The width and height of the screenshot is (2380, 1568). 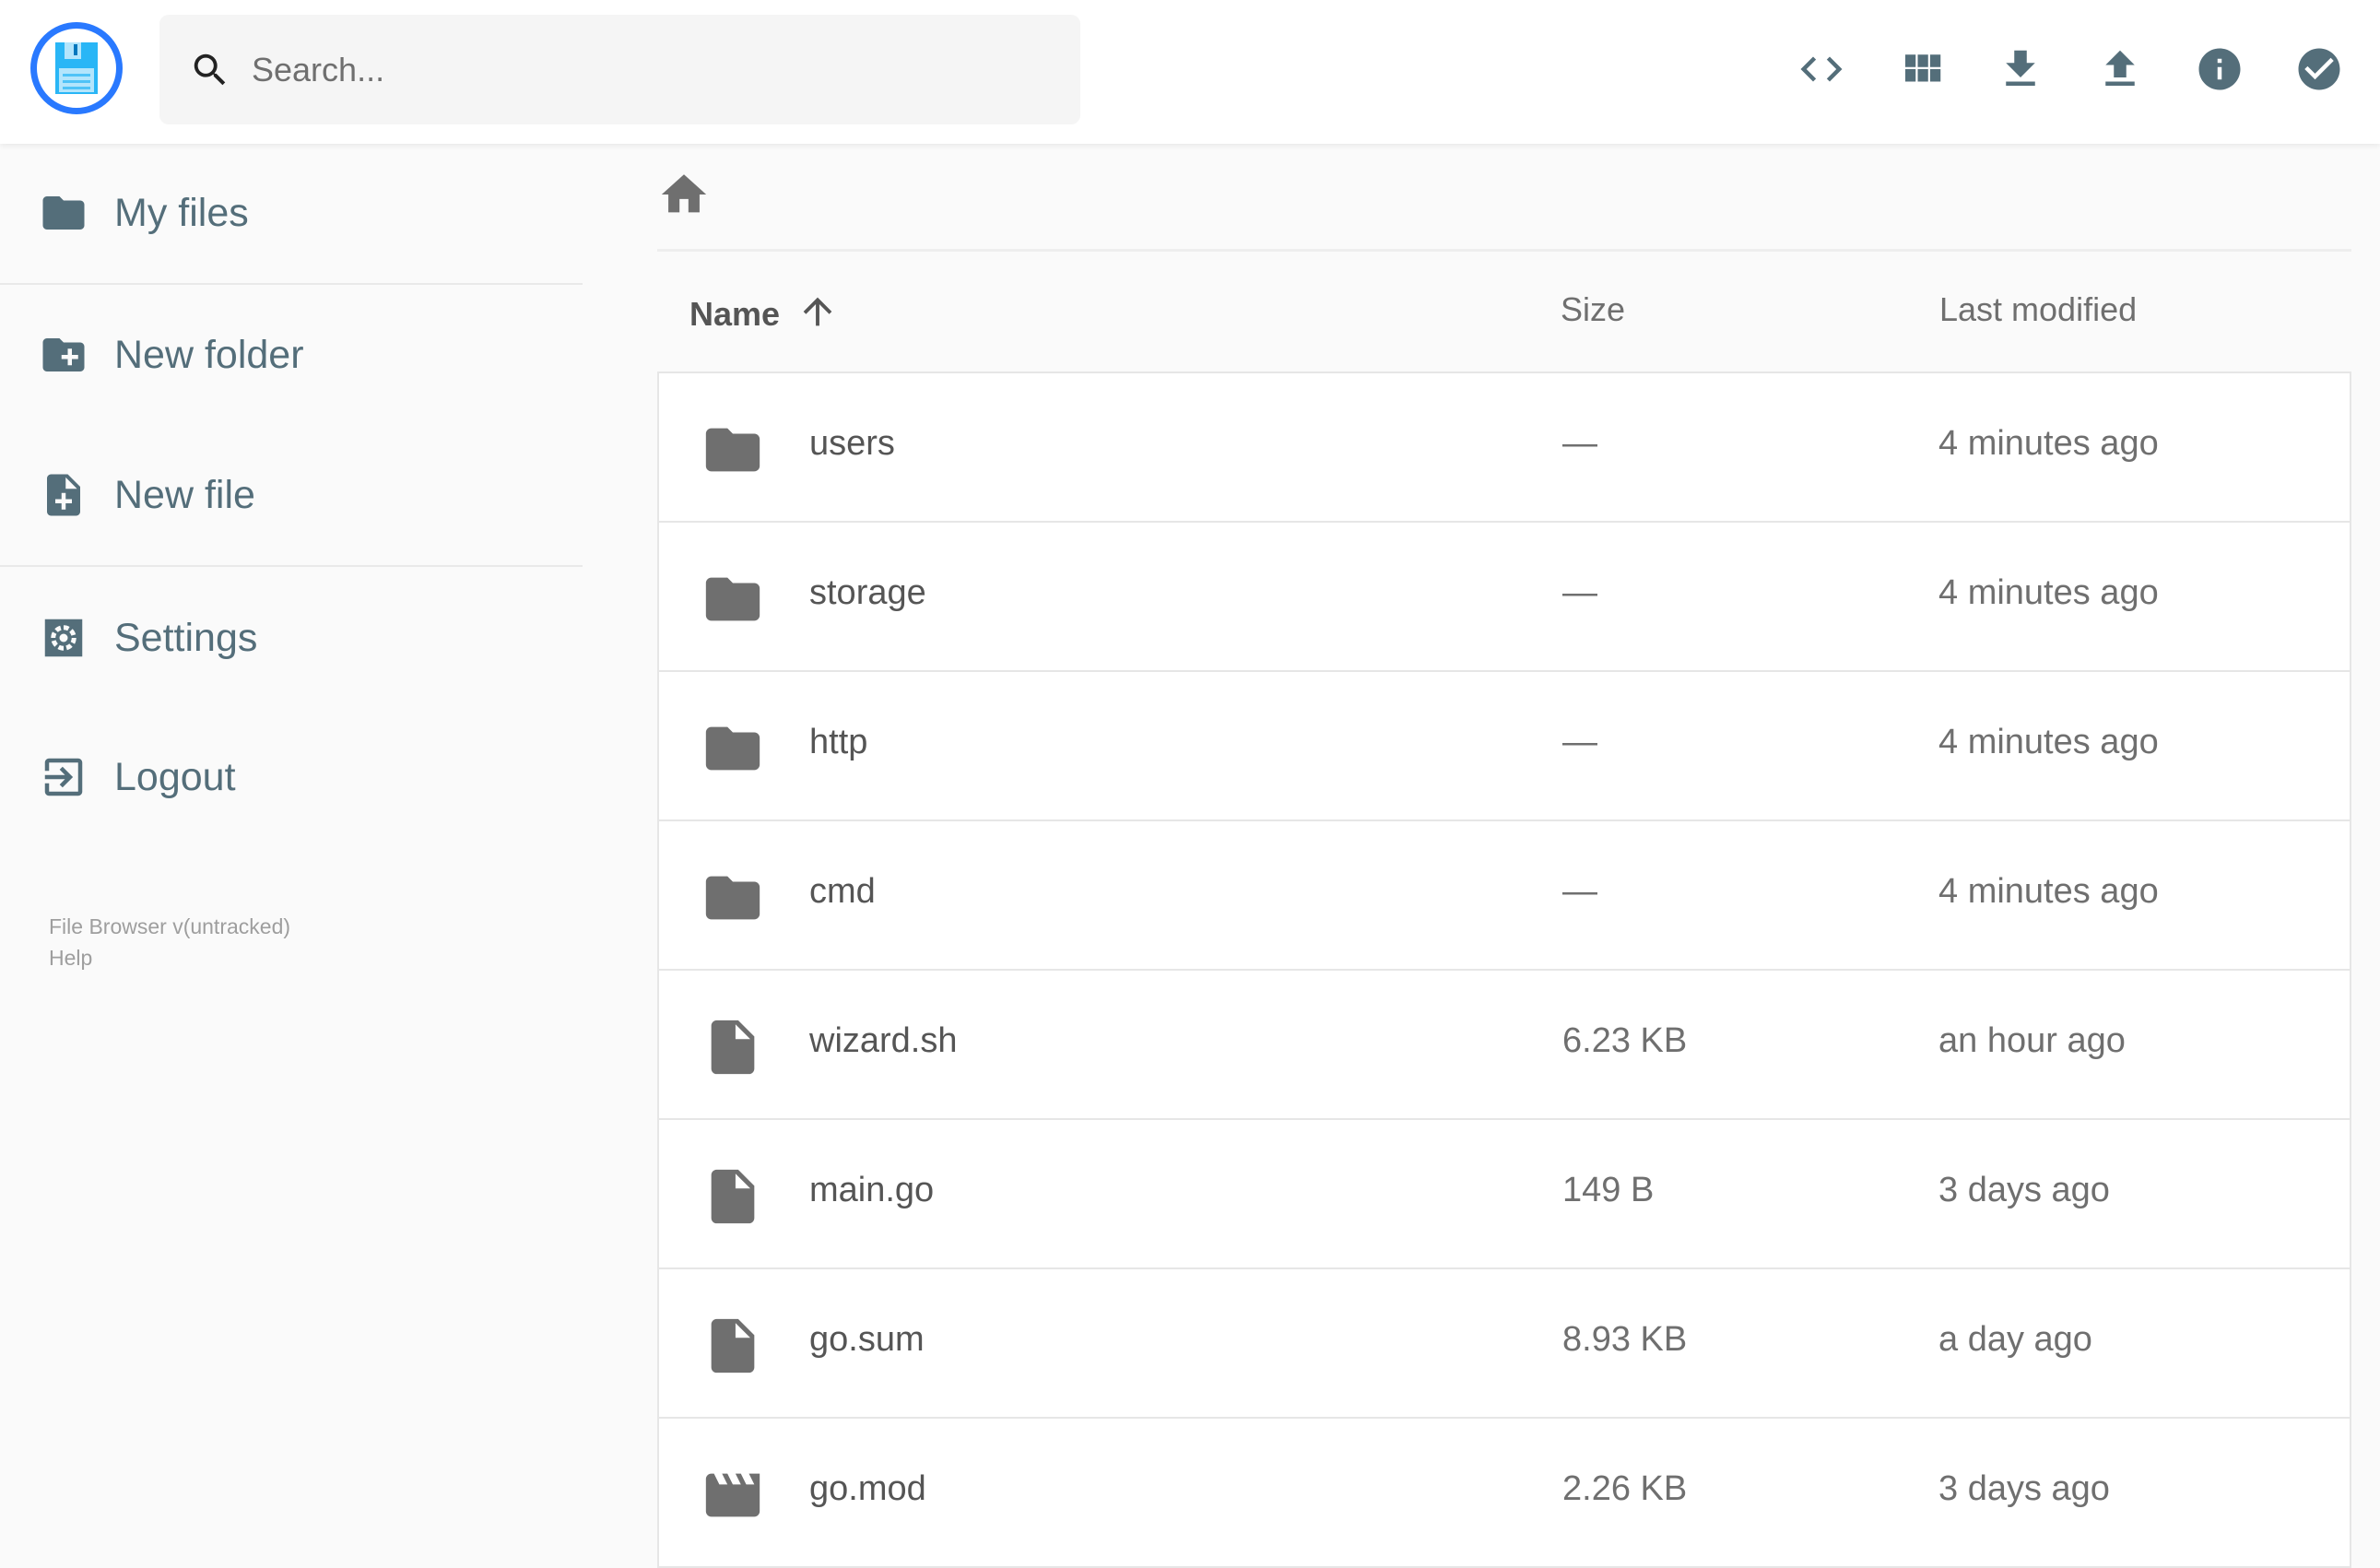 What do you see at coordinates (1504, 198) in the screenshot?
I see `breadcrumb` at bounding box center [1504, 198].